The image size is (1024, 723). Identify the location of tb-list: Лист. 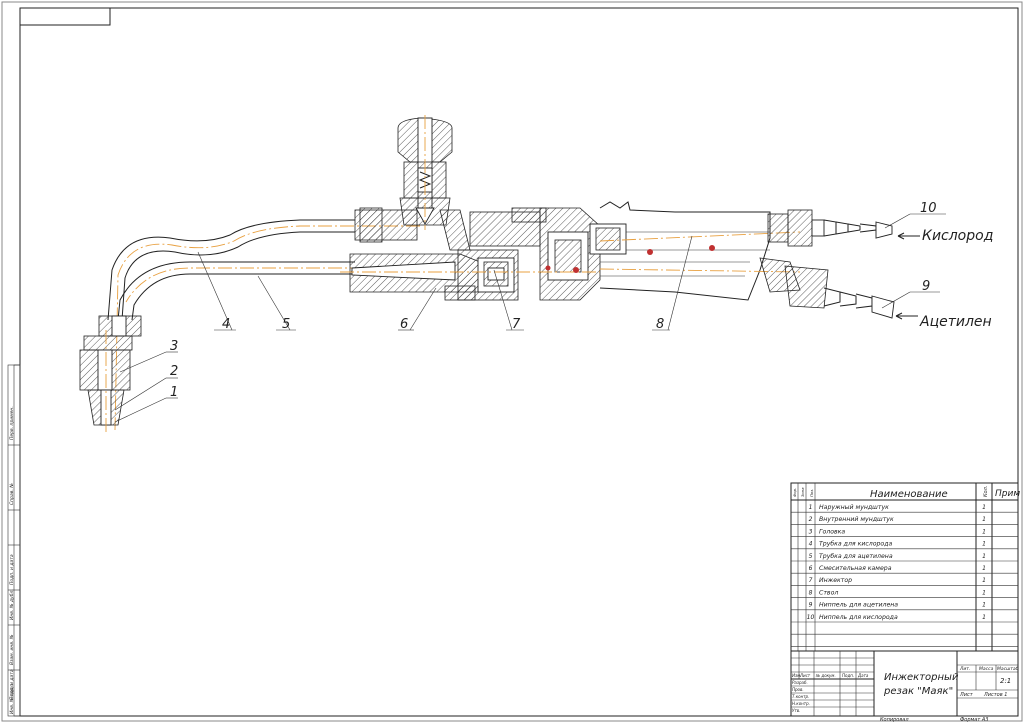
(805, 675).